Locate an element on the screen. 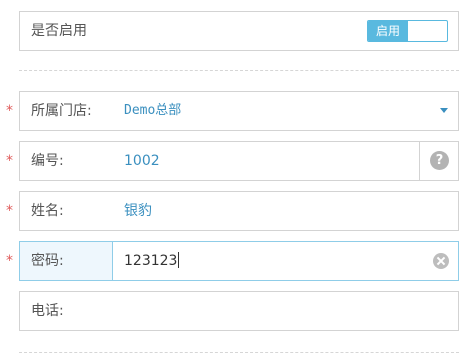 The height and width of the screenshot is (362, 462). code-value: 1002 is located at coordinates (142, 161).